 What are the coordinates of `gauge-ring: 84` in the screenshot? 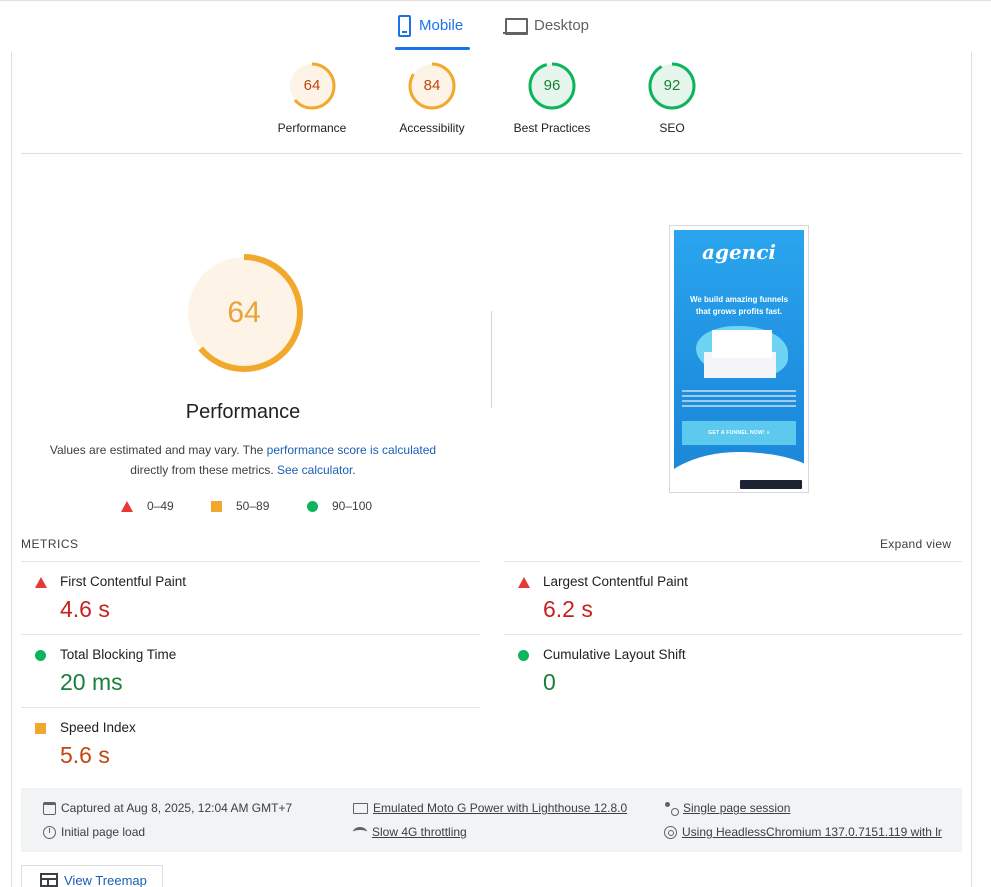 It's located at (432, 86).